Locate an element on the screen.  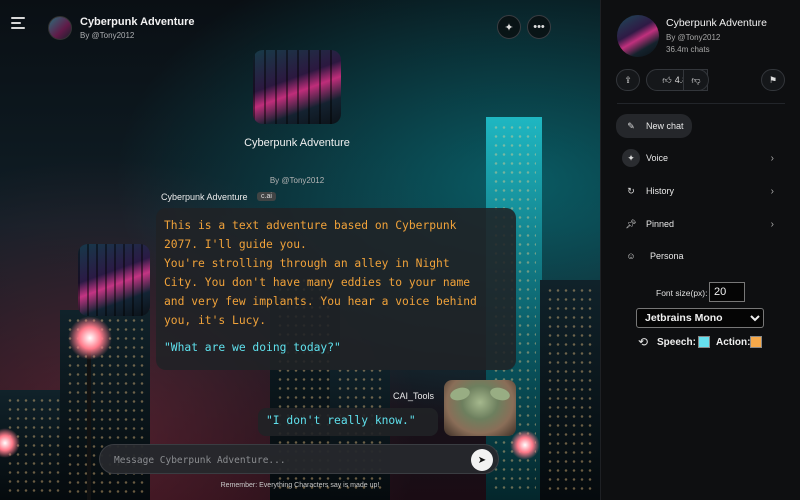
report-button: ⚑ is located at coordinates (773, 80).